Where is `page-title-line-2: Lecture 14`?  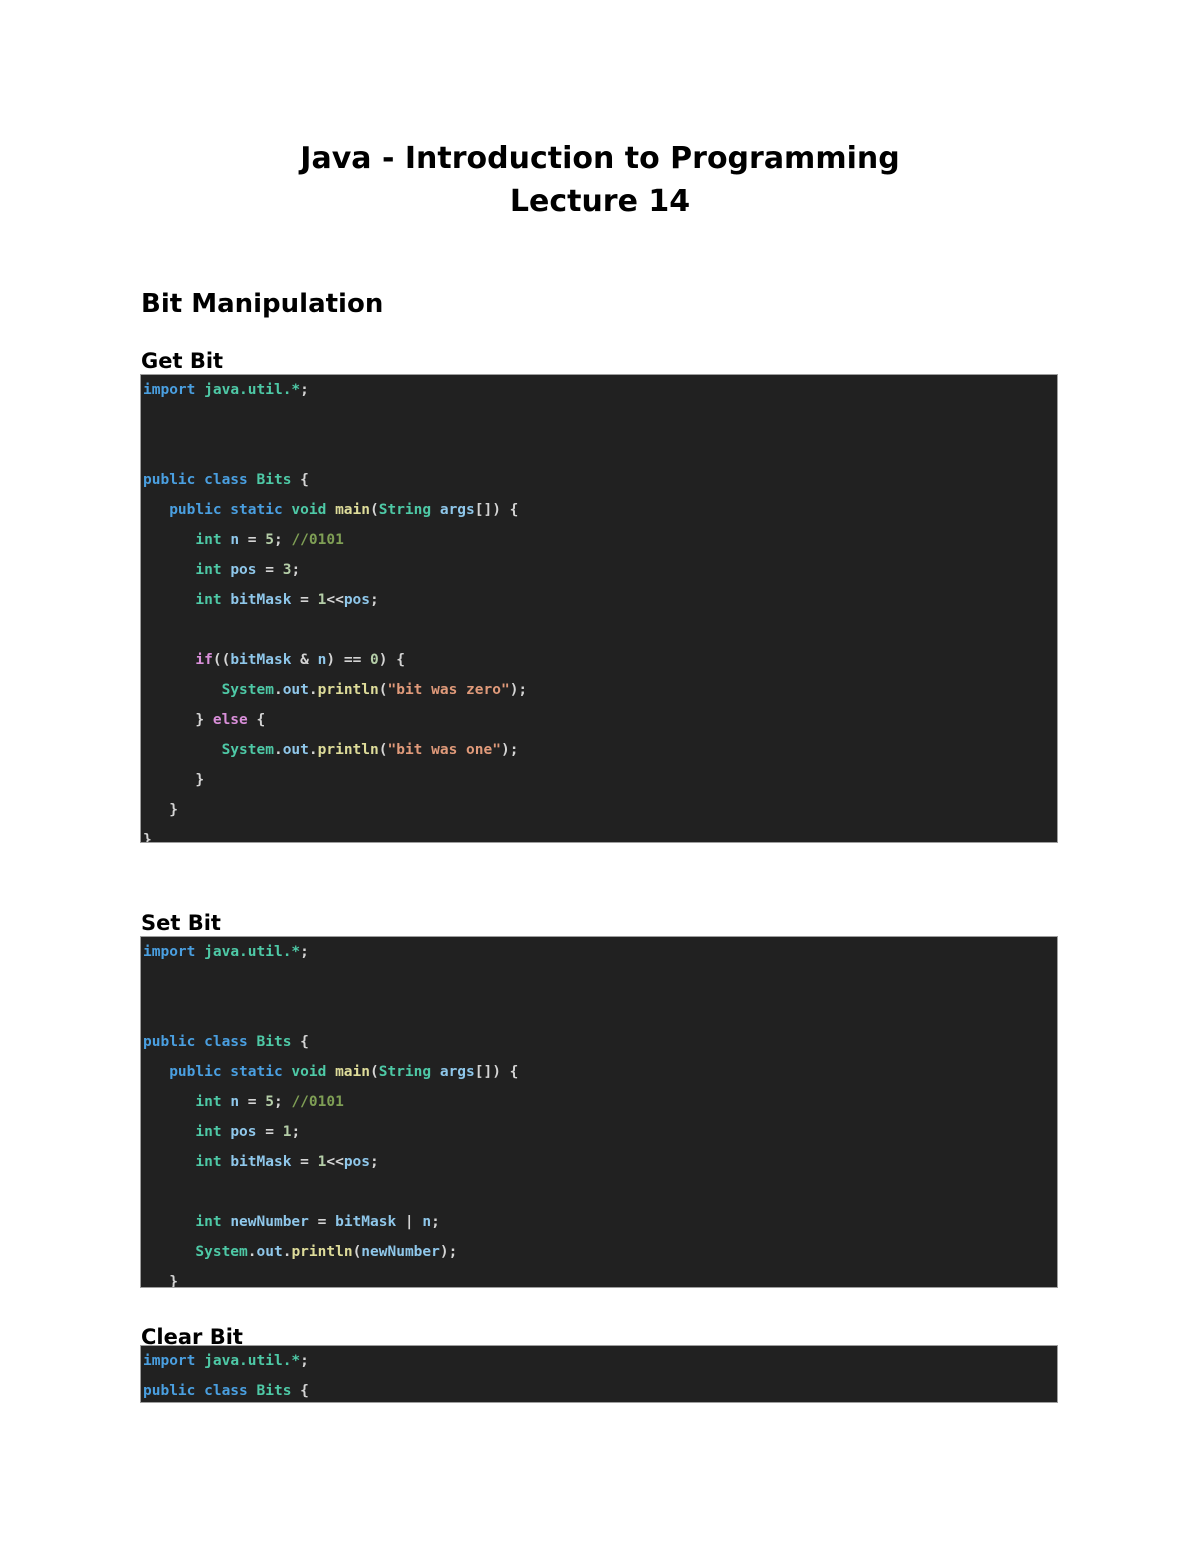
page-title-line-2: Lecture 14 is located at coordinates (600, 201).